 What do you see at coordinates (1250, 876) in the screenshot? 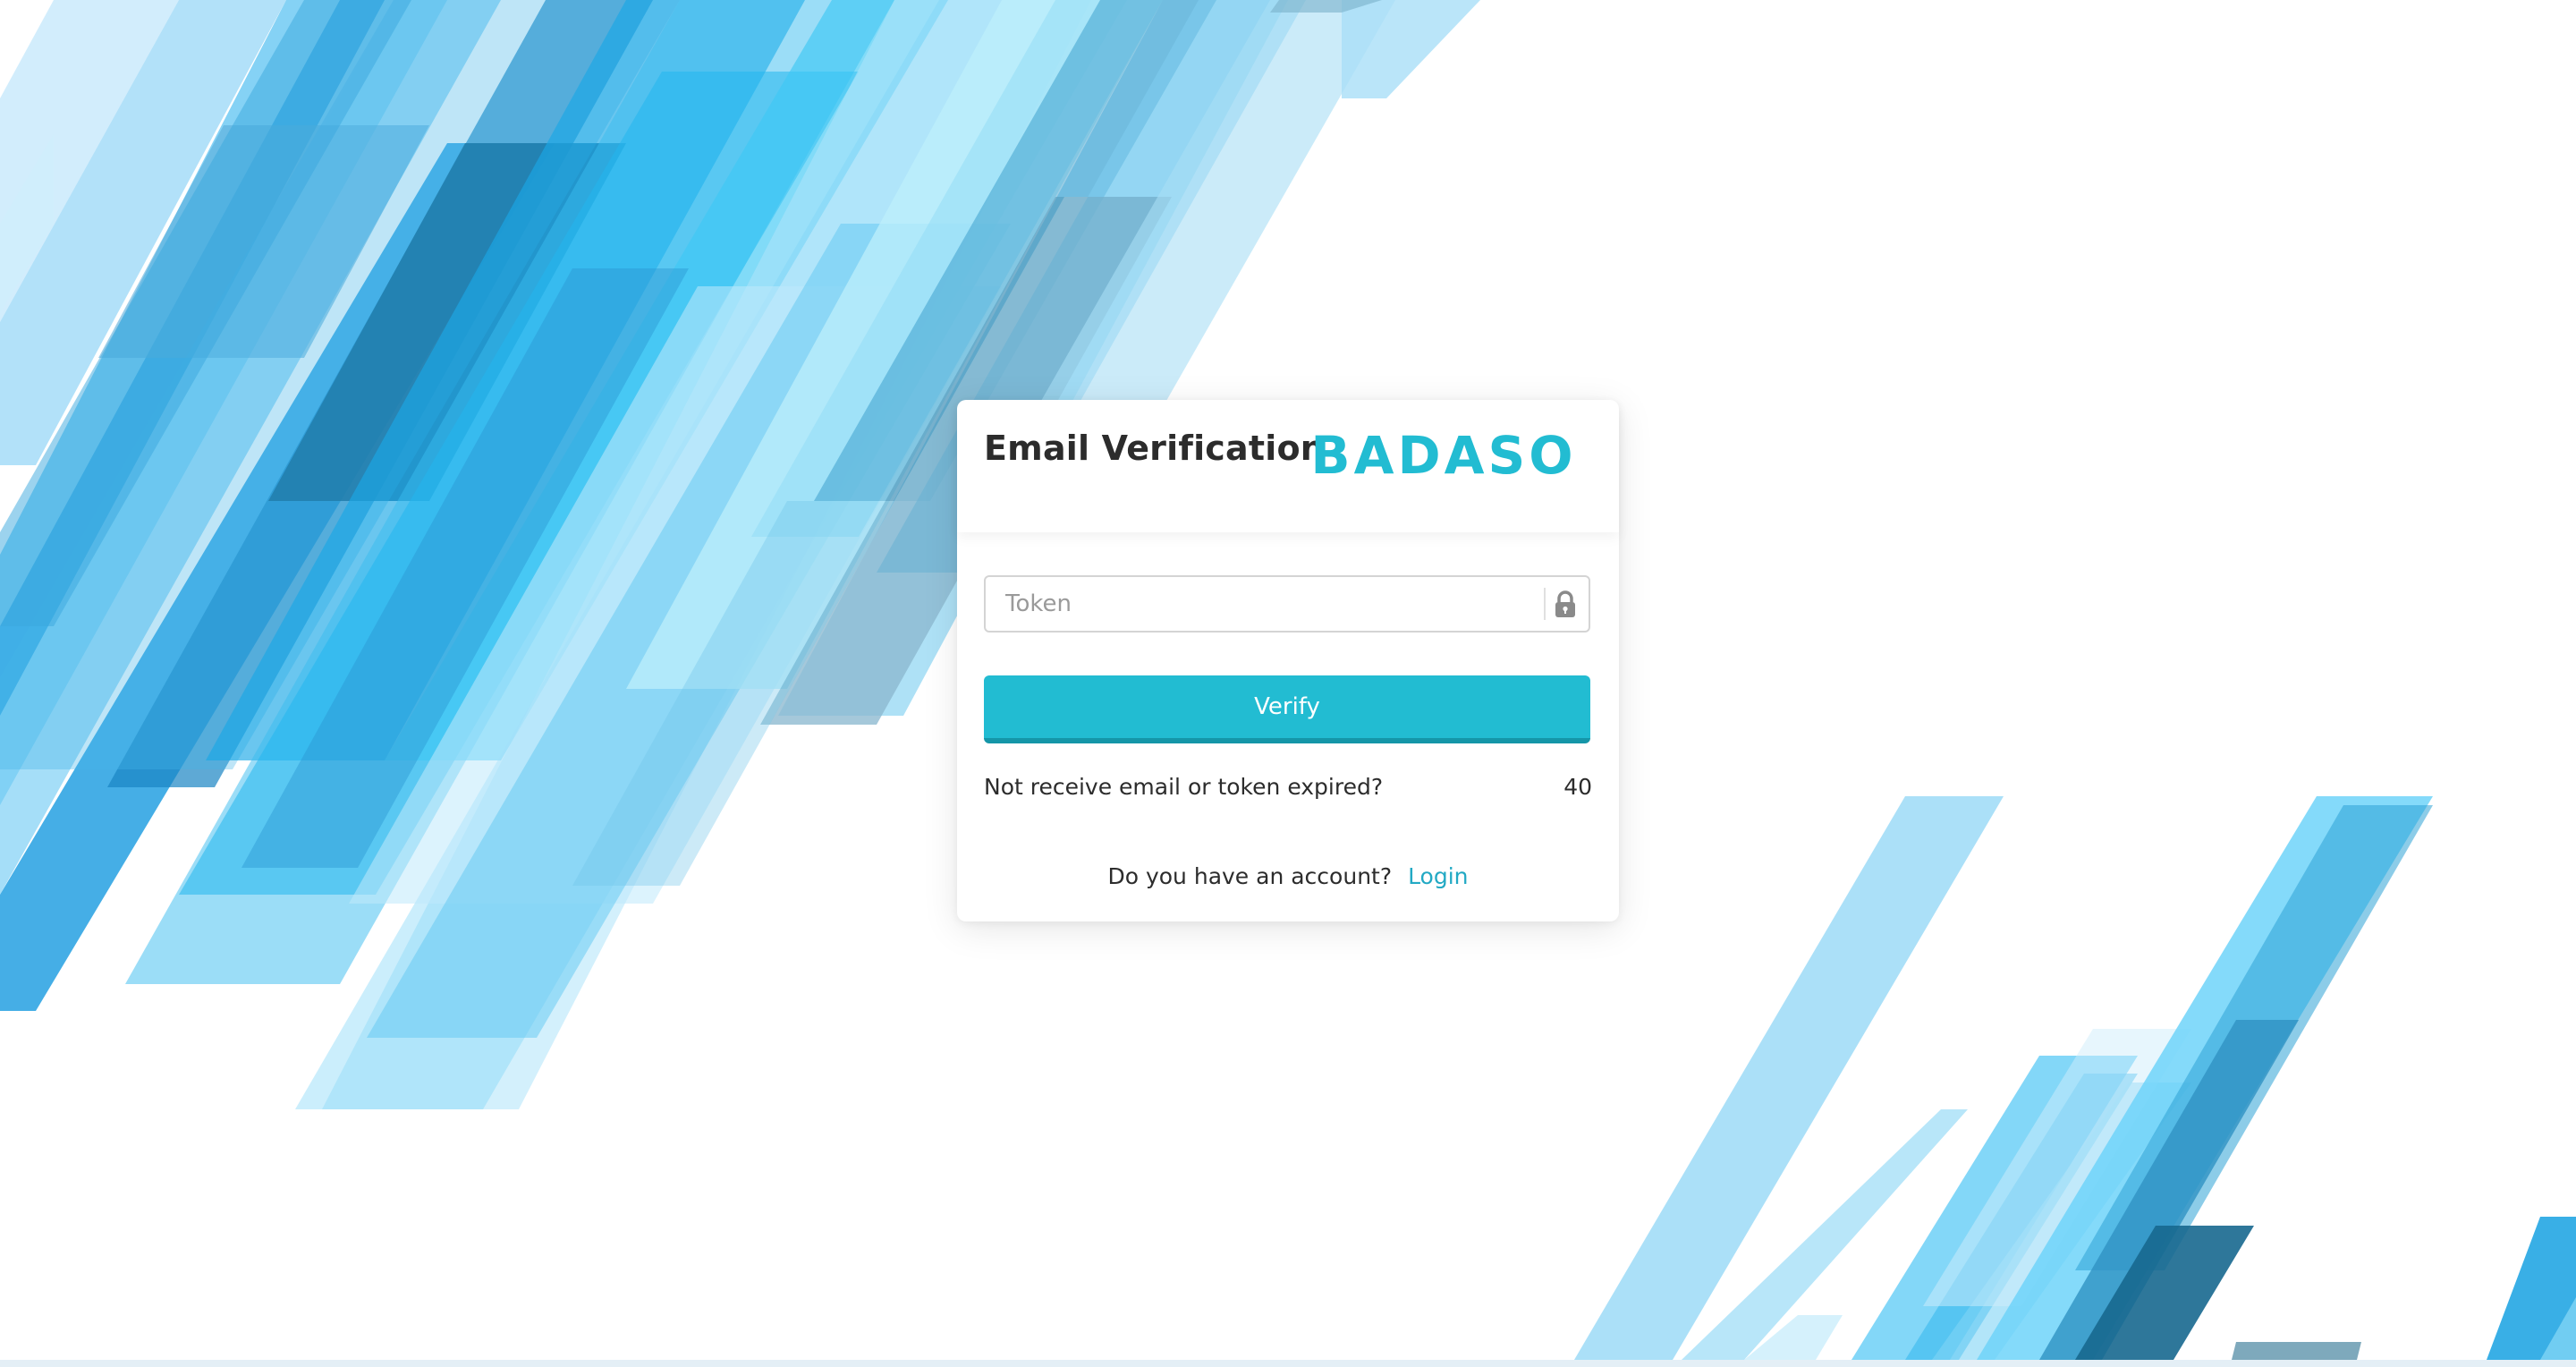
I see `account-prompt: Do you have an account?` at bounding box center [1250, 876].